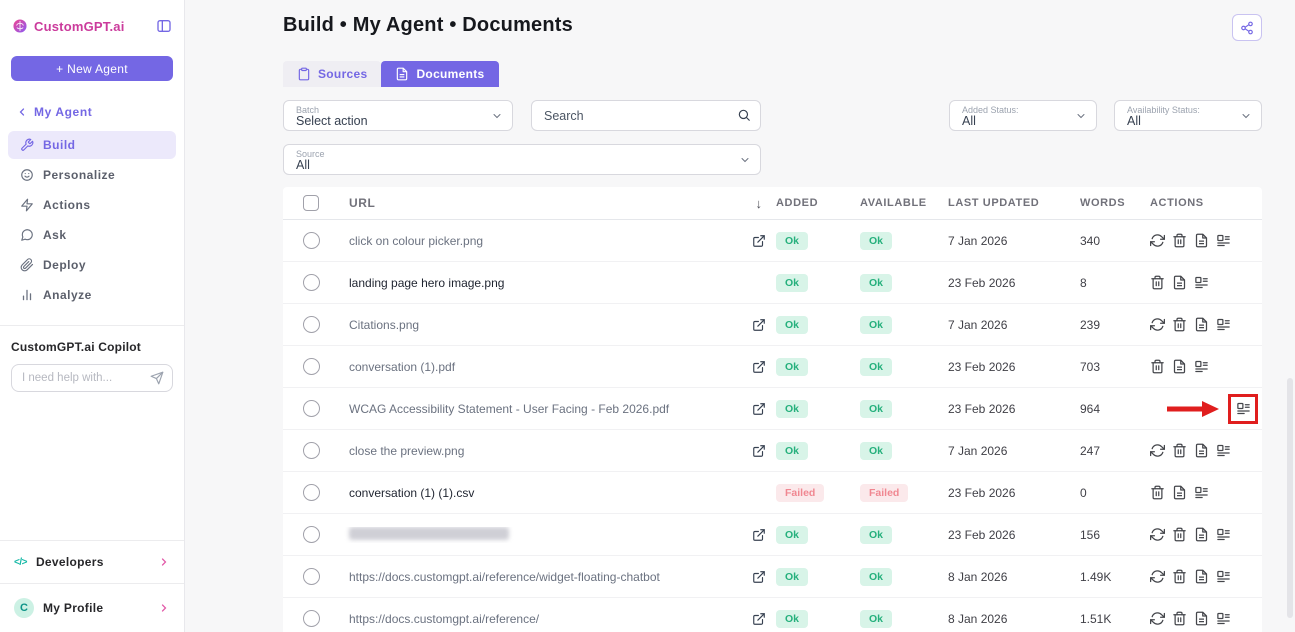 Image resolution: width=1295 pixels, height=632 pixels. What do you see at coordinates (522, 159) in the screenshot?
I see `source-select: Source All` at bounding box center [522, 159].